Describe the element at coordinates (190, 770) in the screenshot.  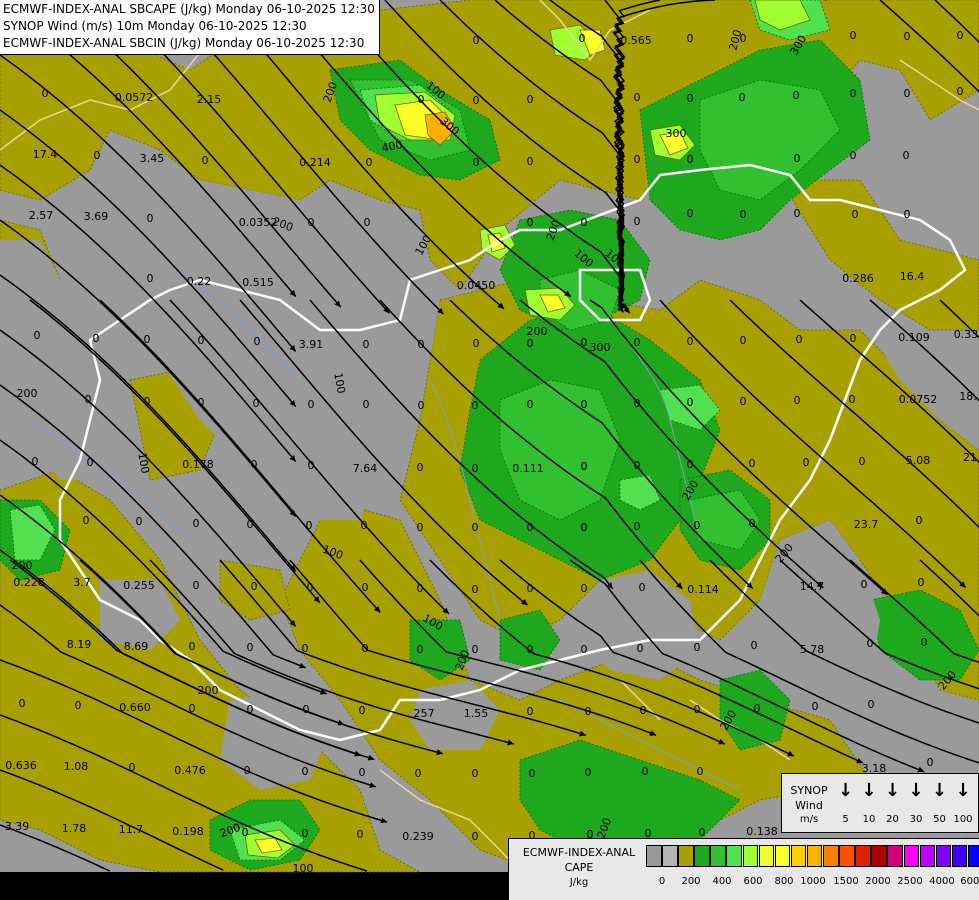
I see `cin-value-label: 0.476` at that location.